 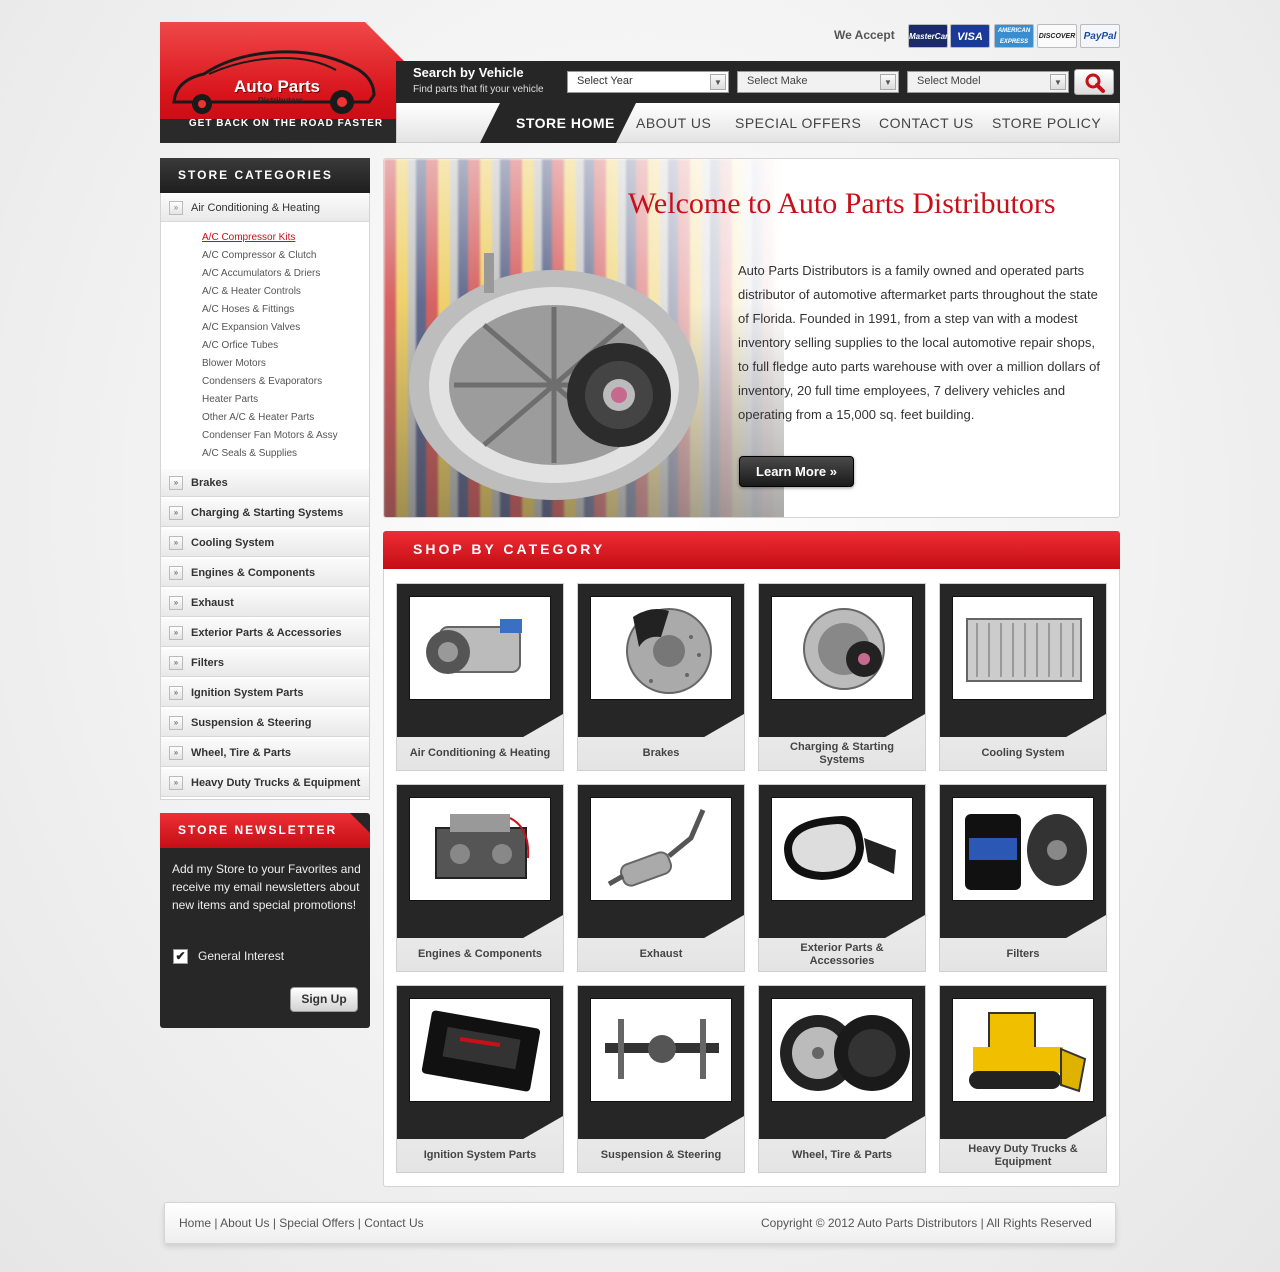 What do you see at coordinates (480, 1050) in the screenshot?
I see `ignition-box-icon` at bounding box center [480, 1050].